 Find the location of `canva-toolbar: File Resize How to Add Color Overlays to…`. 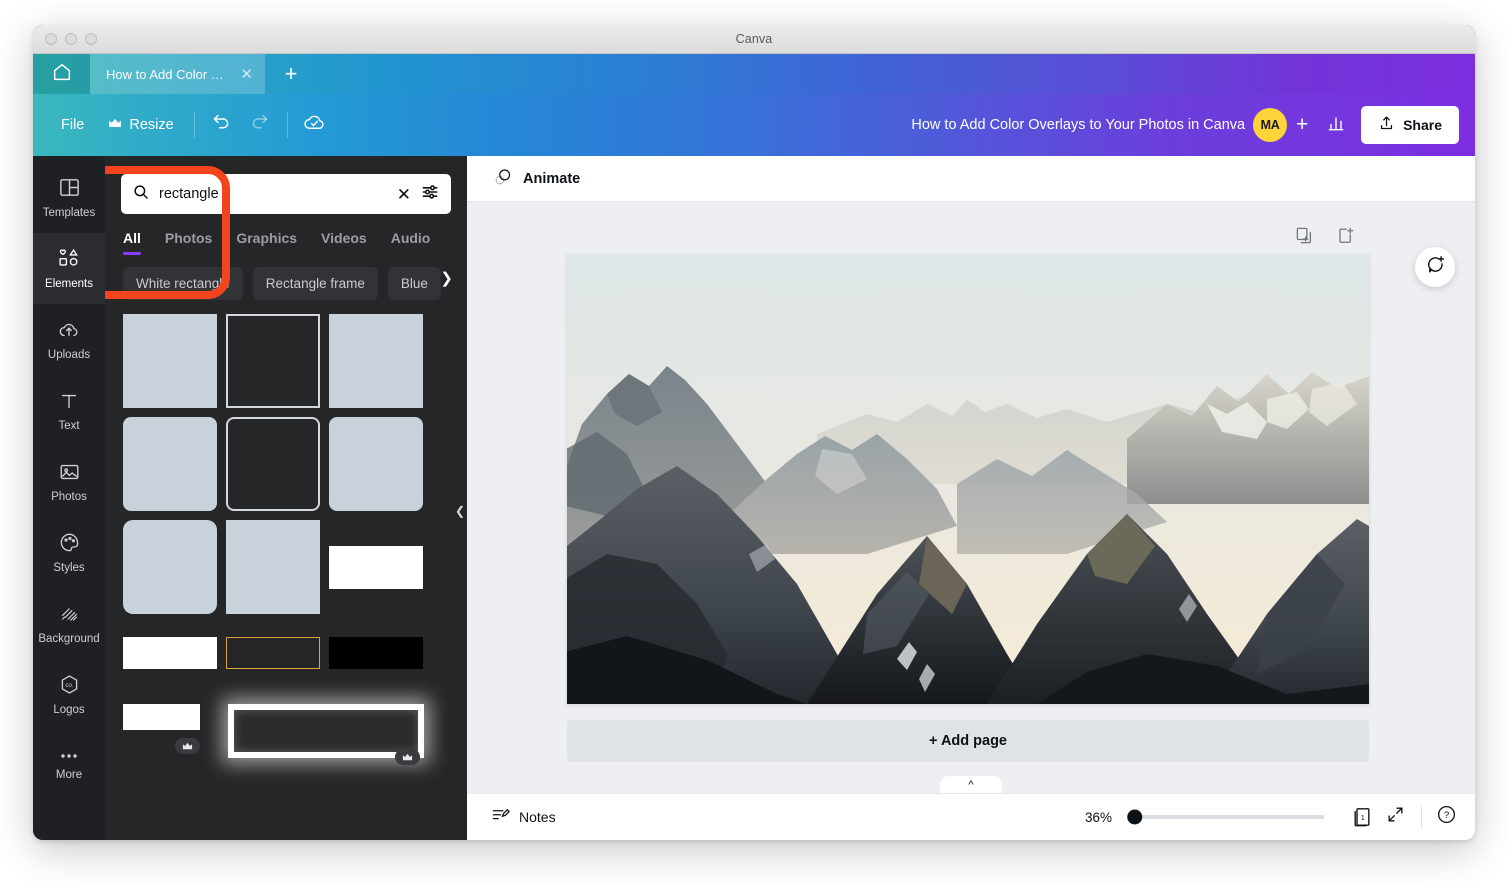

canva-toolbar: File Resize How to Add Color Overlays to… is located at coordinates (754, 125).